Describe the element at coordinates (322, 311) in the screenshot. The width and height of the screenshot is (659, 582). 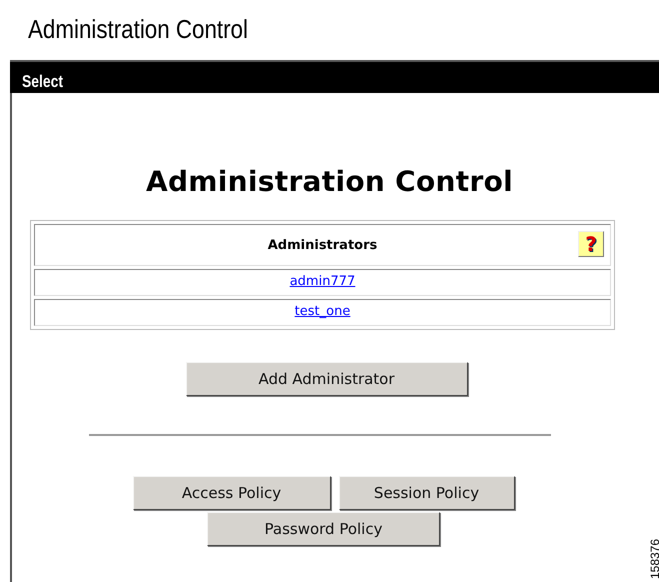
I see `administrator-link: test_one` at that location.